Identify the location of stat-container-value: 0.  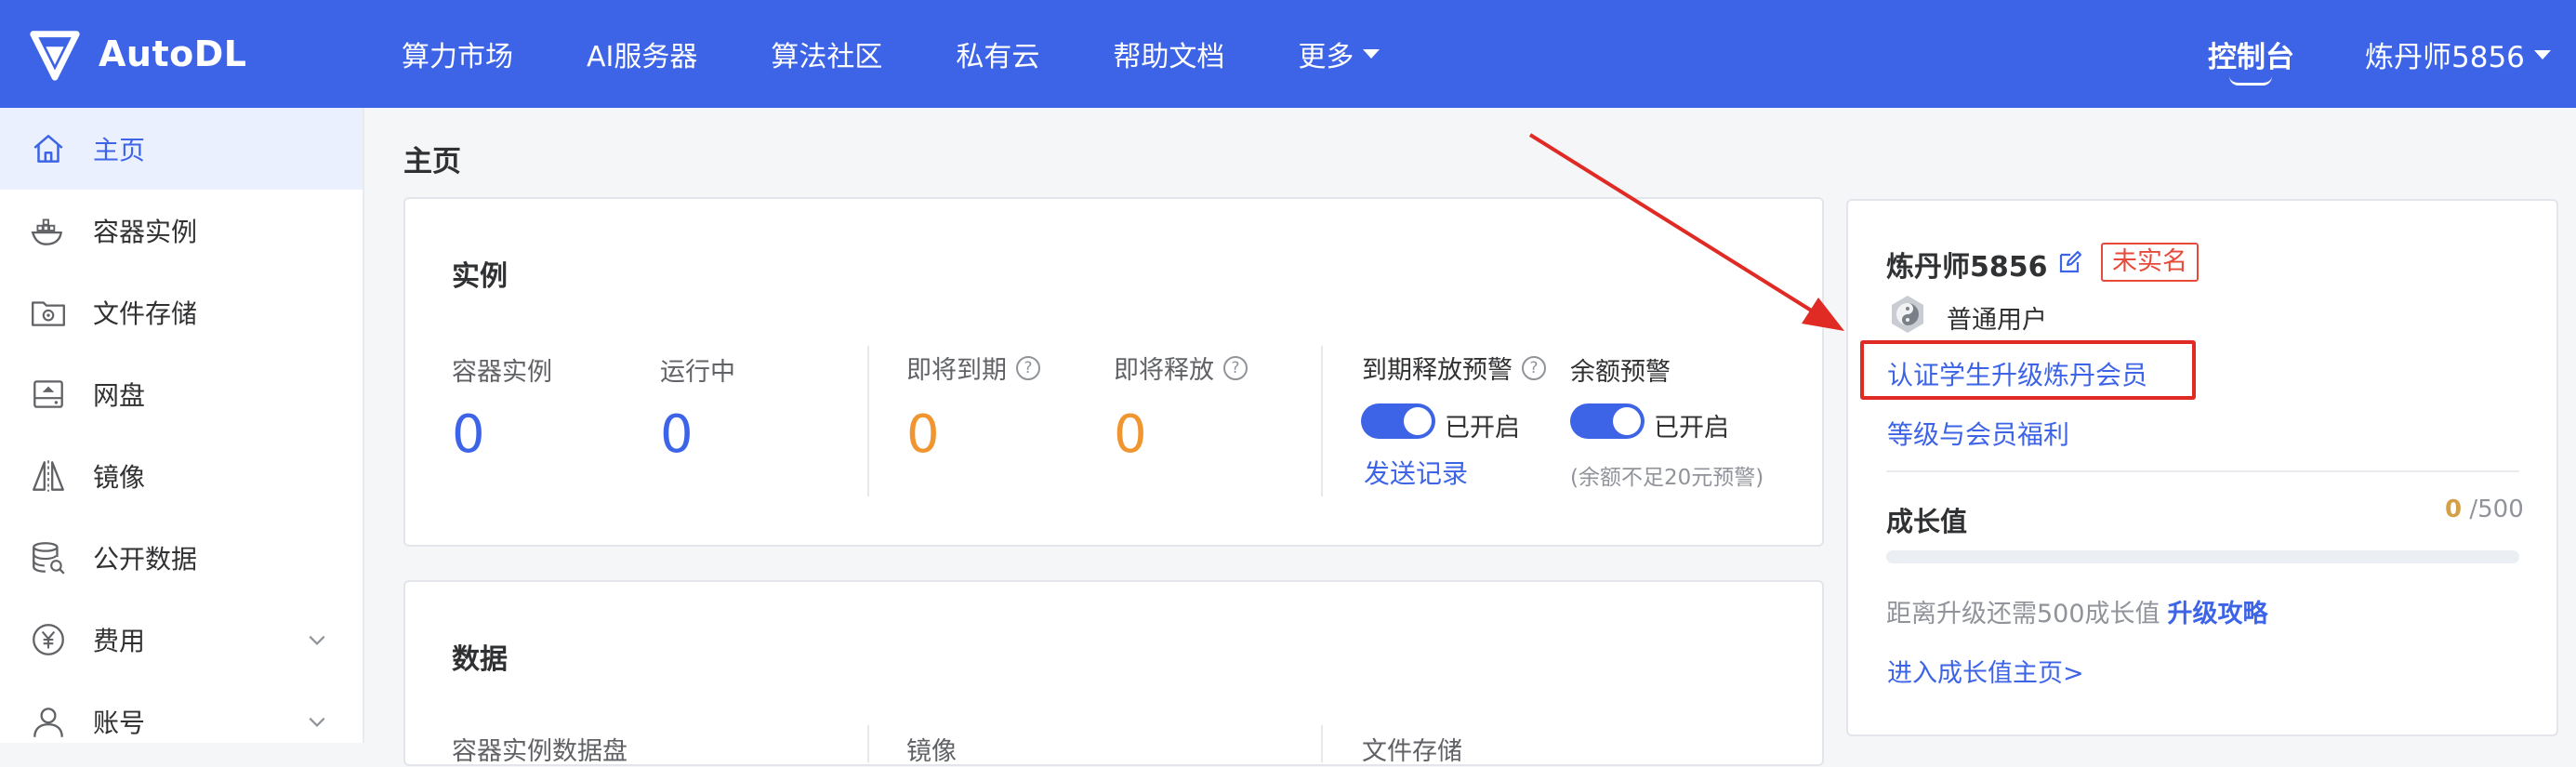
(468, 435).